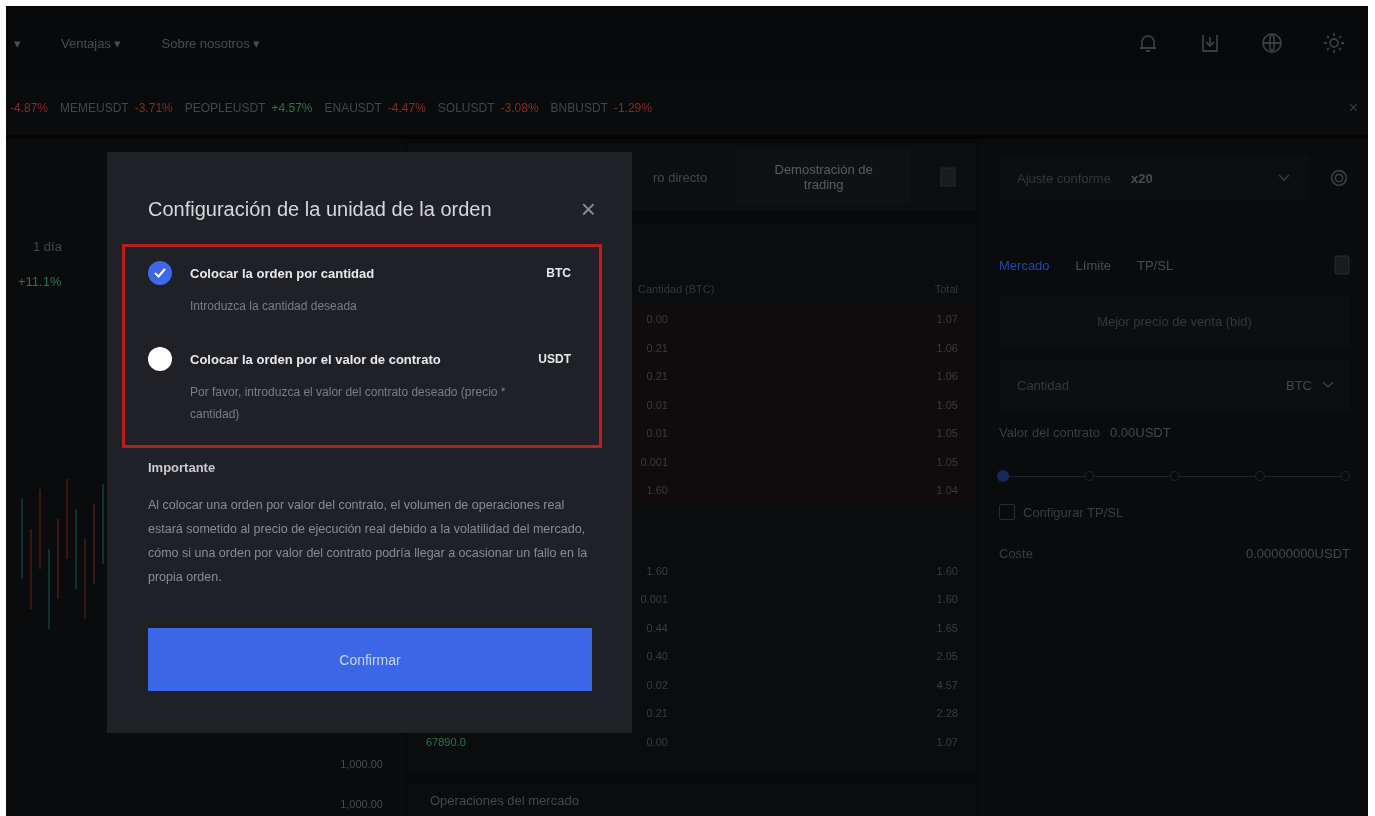 The width and height of the screenshot is (1375, 816). Describe the element at coordinates (1155, 265) in the screenshot. I see `order-type-tab: TP/SL` at that location.